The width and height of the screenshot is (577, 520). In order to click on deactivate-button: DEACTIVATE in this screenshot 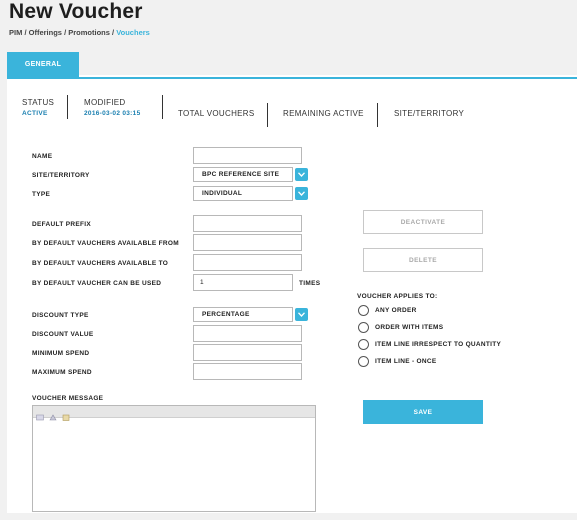, I will do `click(423, 222)`.